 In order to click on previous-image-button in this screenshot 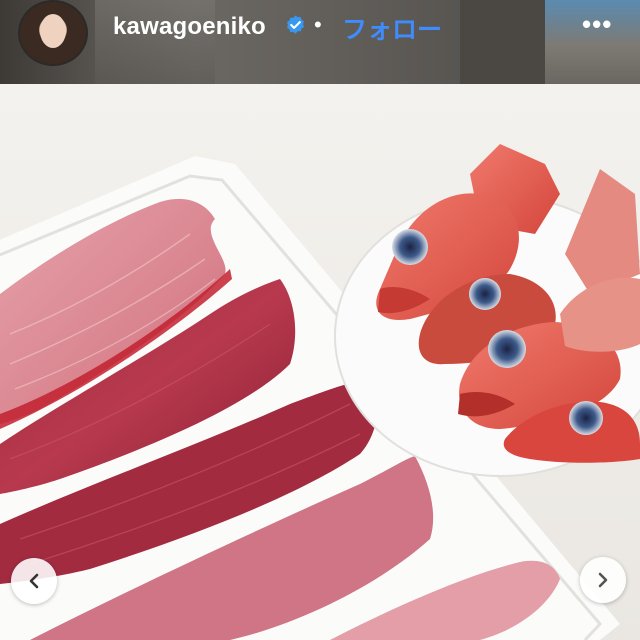, I will do `click(34, 581)`.